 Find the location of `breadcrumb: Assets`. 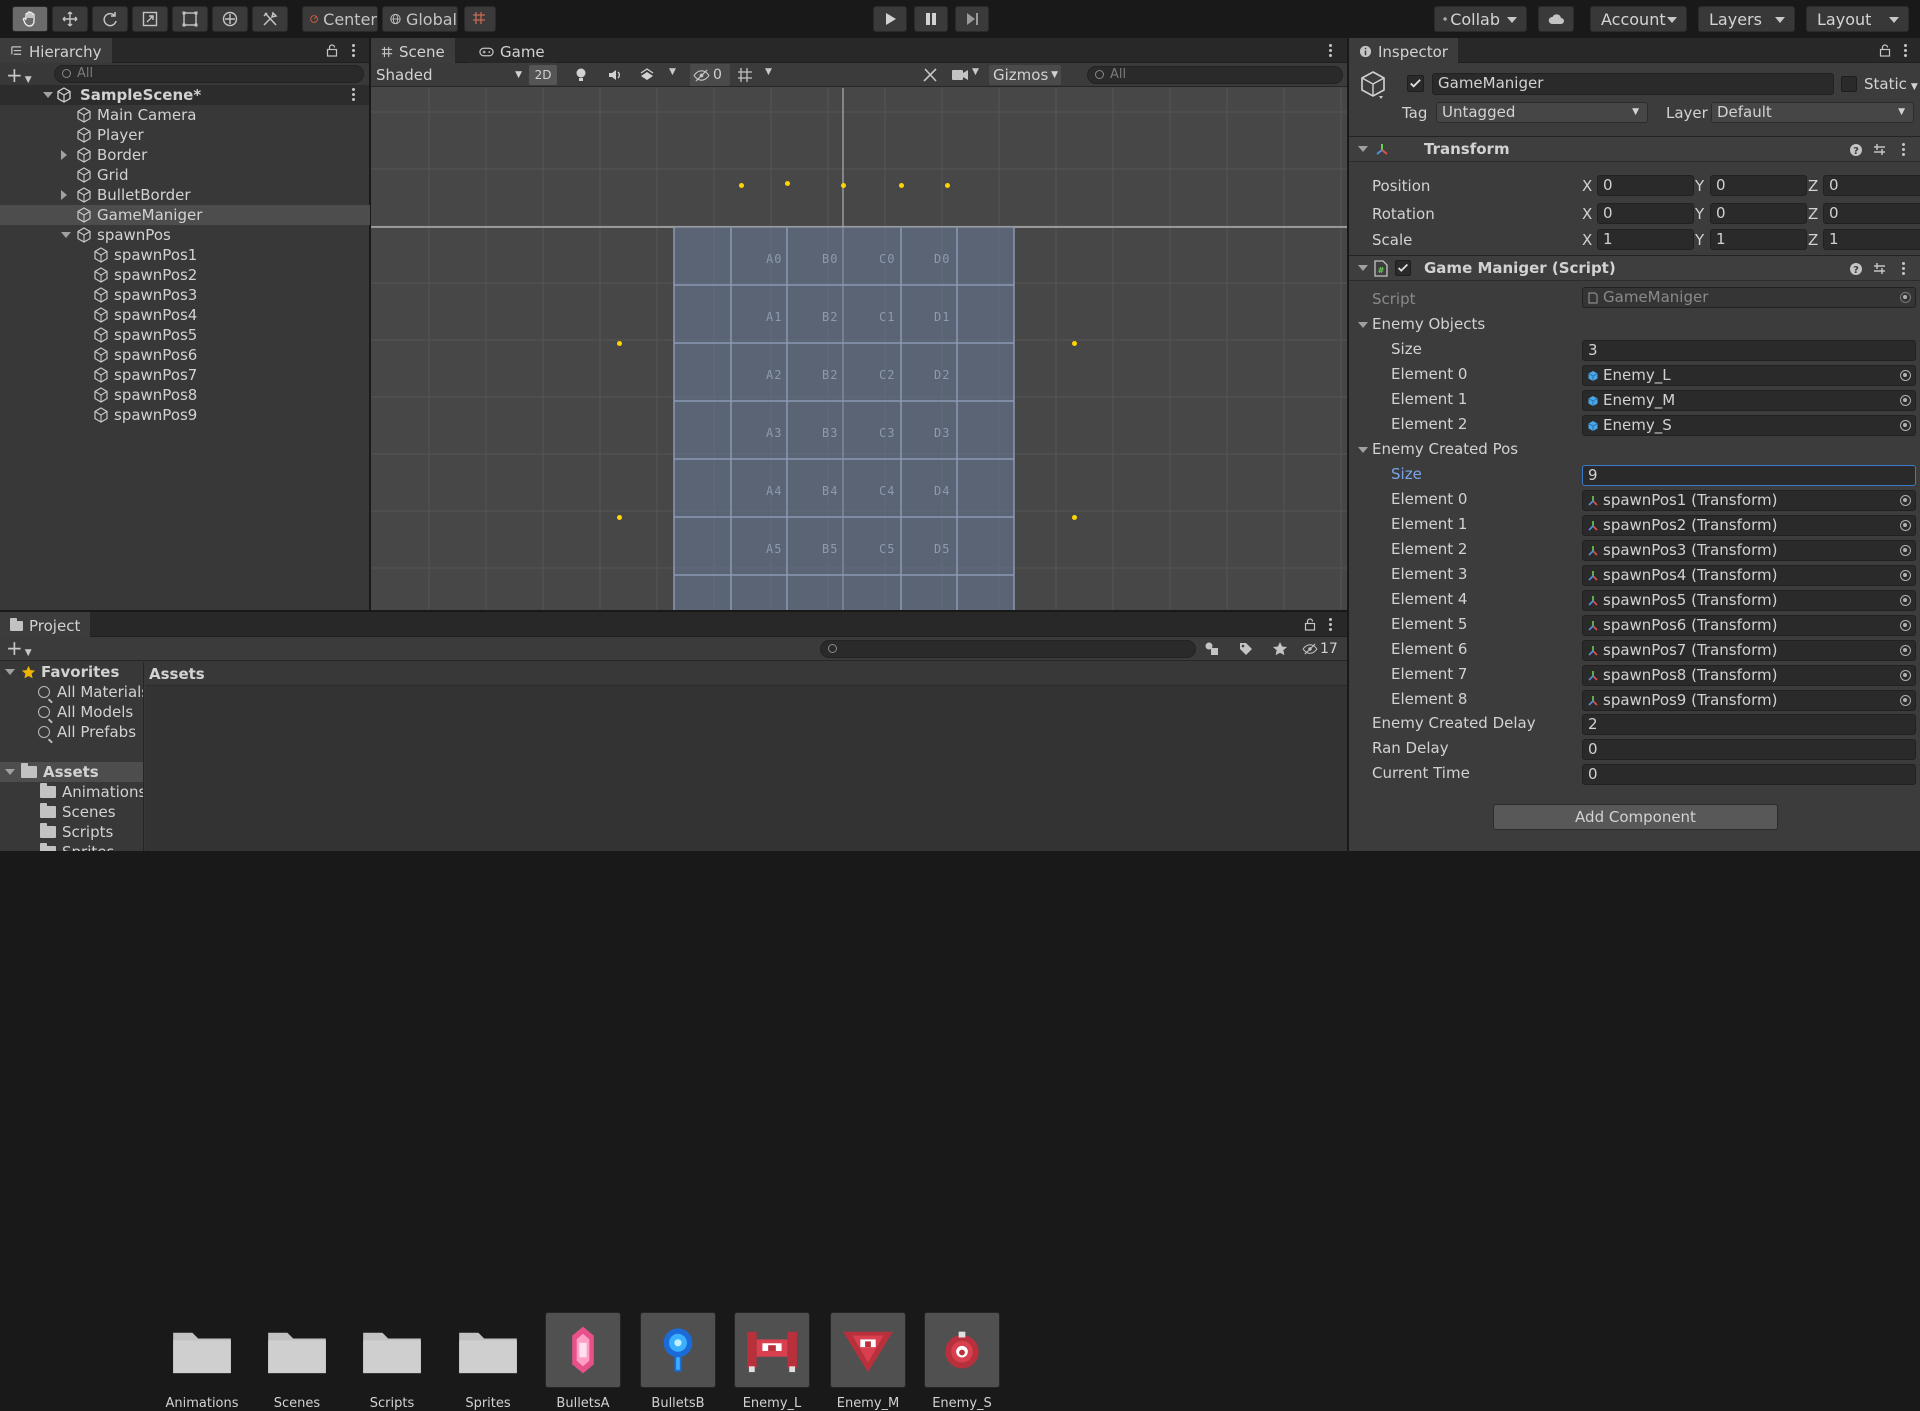

breadcrumb: Assets is located at coordinates (177, 674).